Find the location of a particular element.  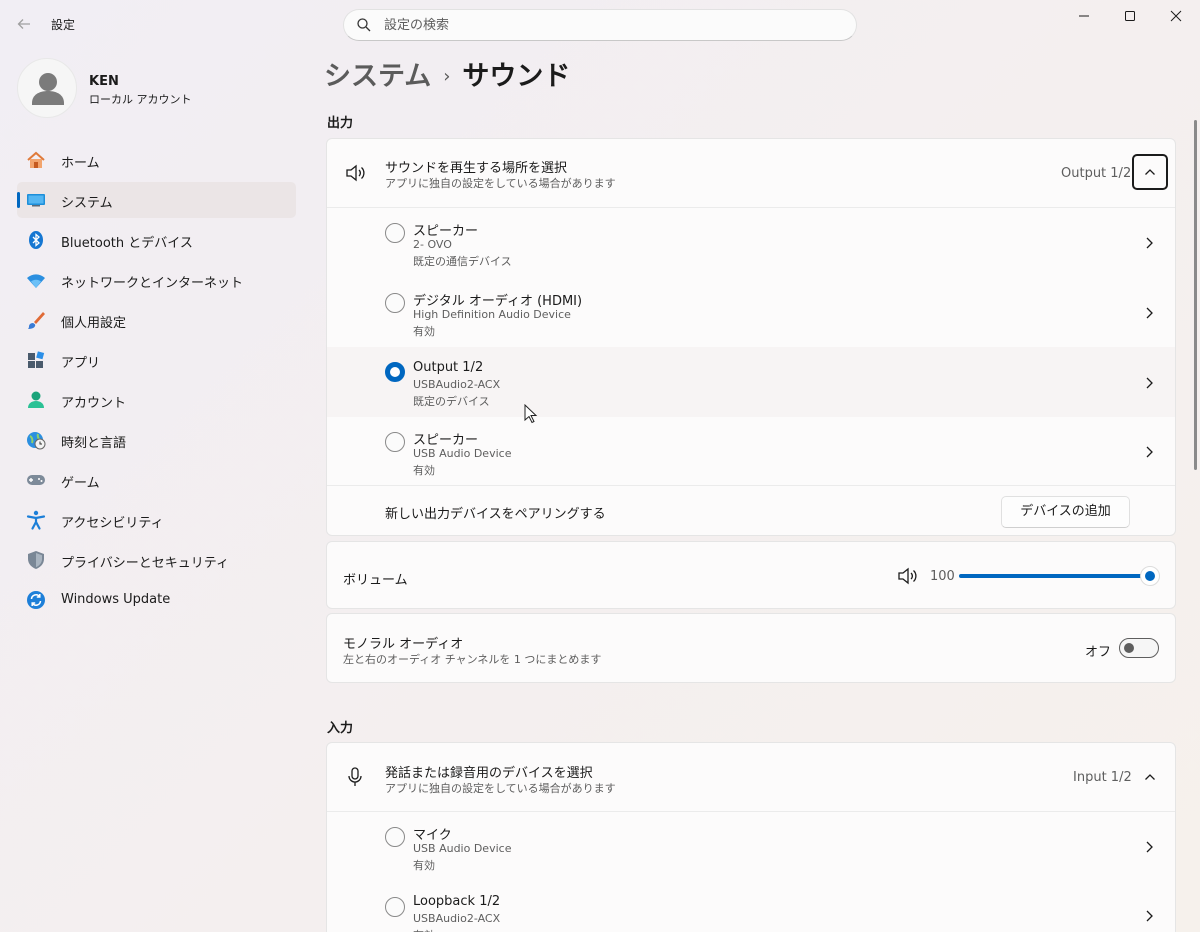

sidebar-item-label: アプリ is located at coordinates (81, 363).